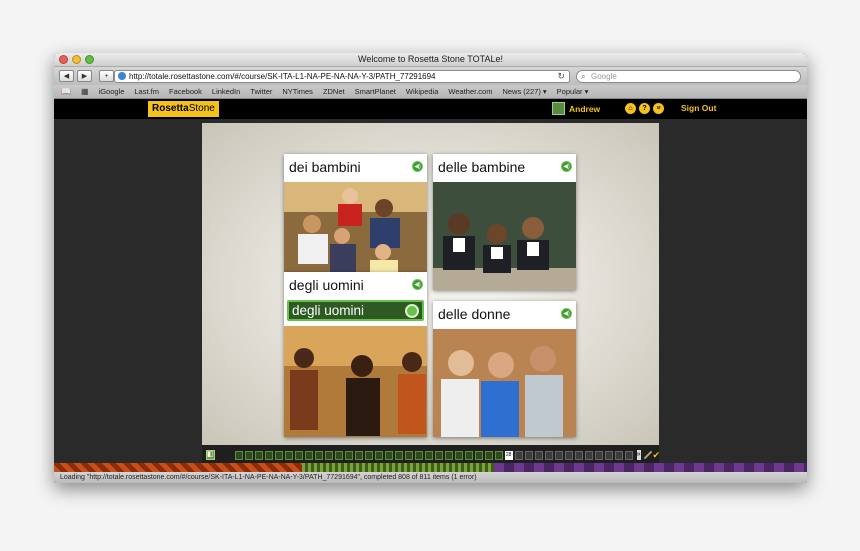  What do you see at coordinates (508, 455) in the screenshot?
I see `progress-cell-current: 28` at bounding box center [508, 455].